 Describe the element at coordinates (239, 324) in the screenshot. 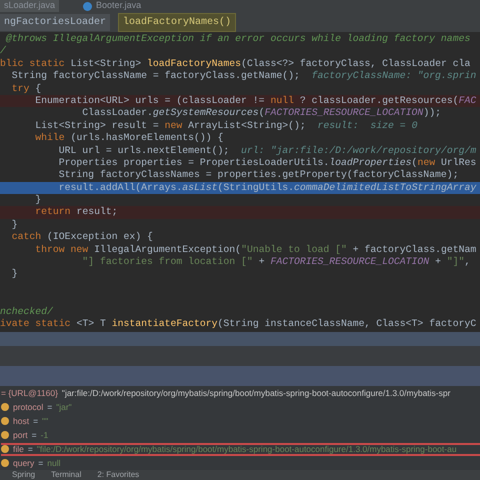

I see `code-line: ivate static <T> T instantiateFactory(String instanceClassName, Class<T> factoryC` at that location.